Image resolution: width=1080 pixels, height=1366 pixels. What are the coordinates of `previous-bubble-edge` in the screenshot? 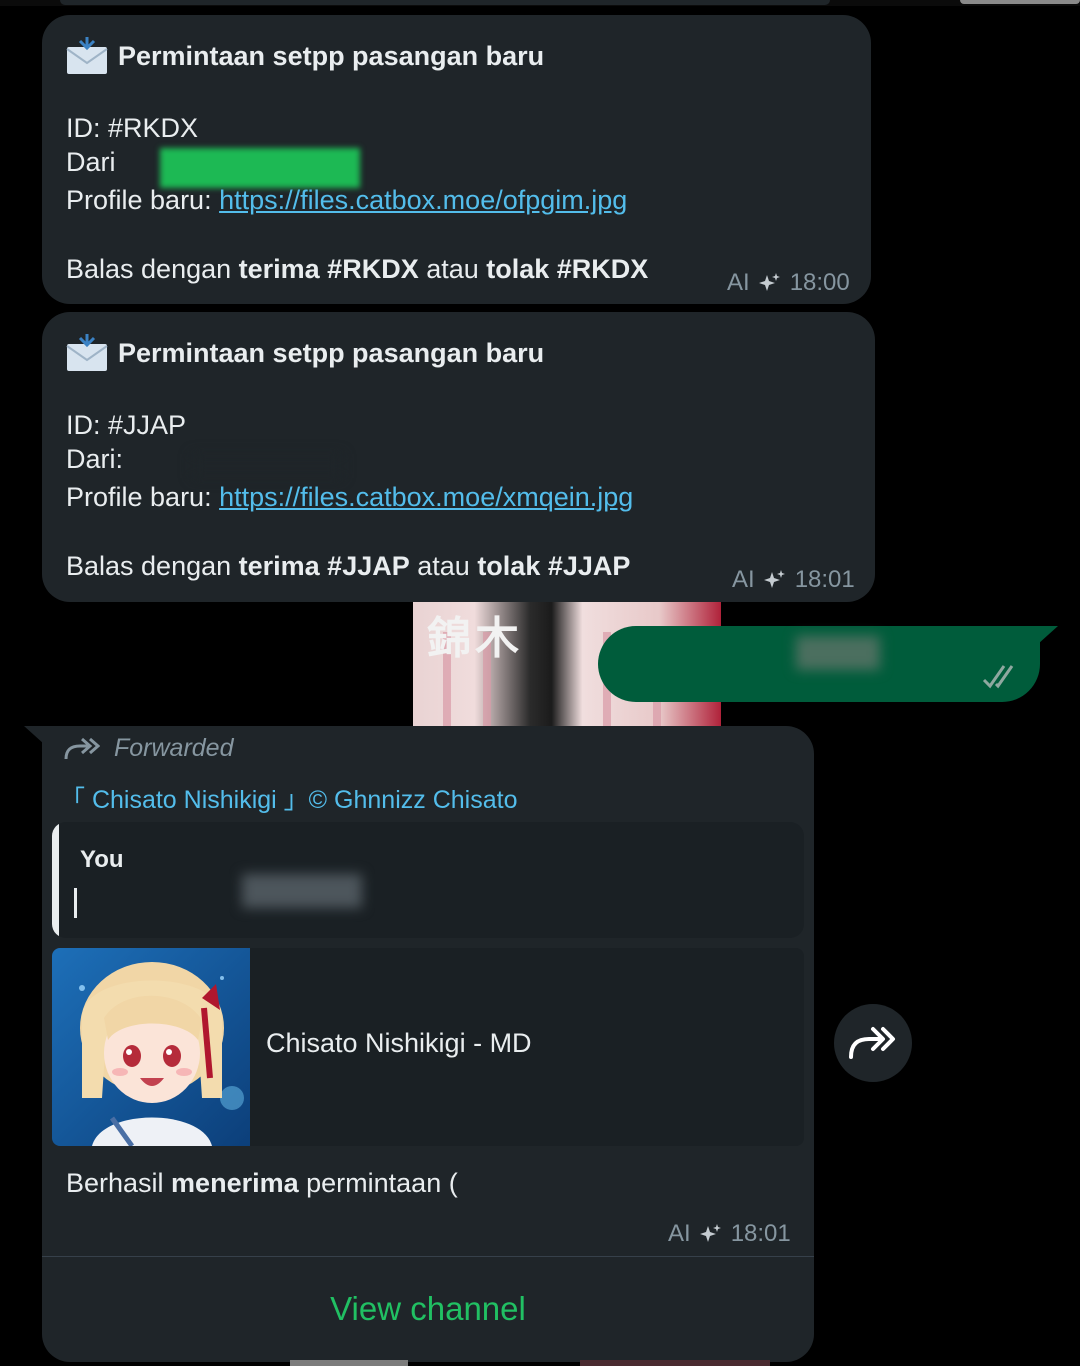 It's located at (445, 2).